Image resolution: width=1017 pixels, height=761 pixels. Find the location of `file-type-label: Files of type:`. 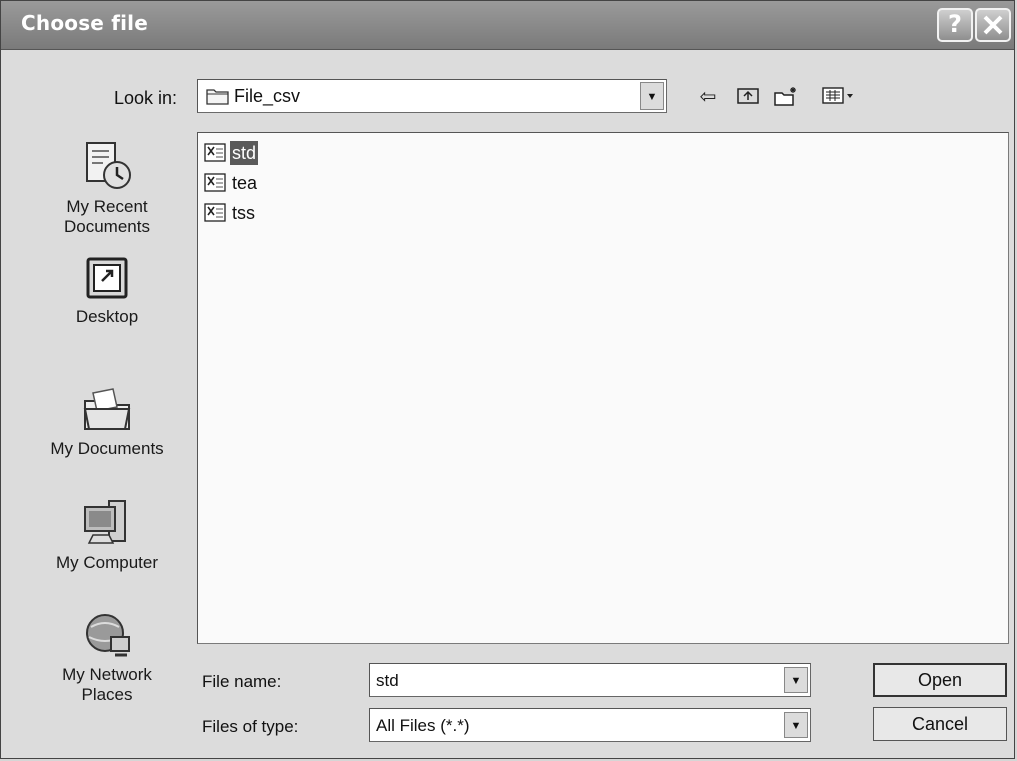

file-type-label: Files of type: is located at coordinates (250, 726).